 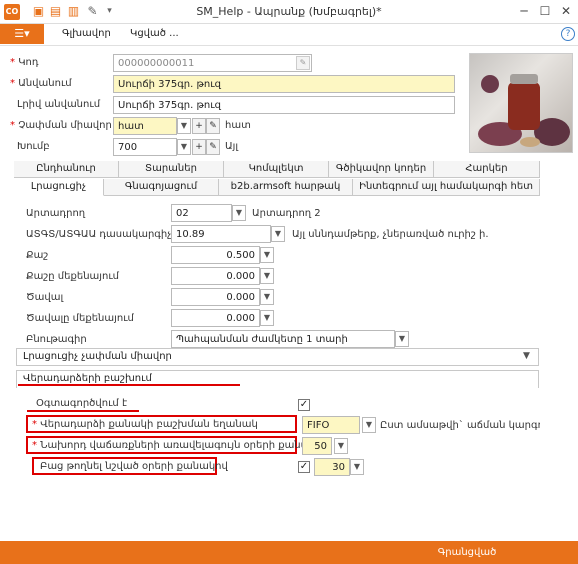 What do you see at coordinates (56, 339) in the screenshot?
I see `nature-label: Բնութագիր` at bounding box center [56, 339].